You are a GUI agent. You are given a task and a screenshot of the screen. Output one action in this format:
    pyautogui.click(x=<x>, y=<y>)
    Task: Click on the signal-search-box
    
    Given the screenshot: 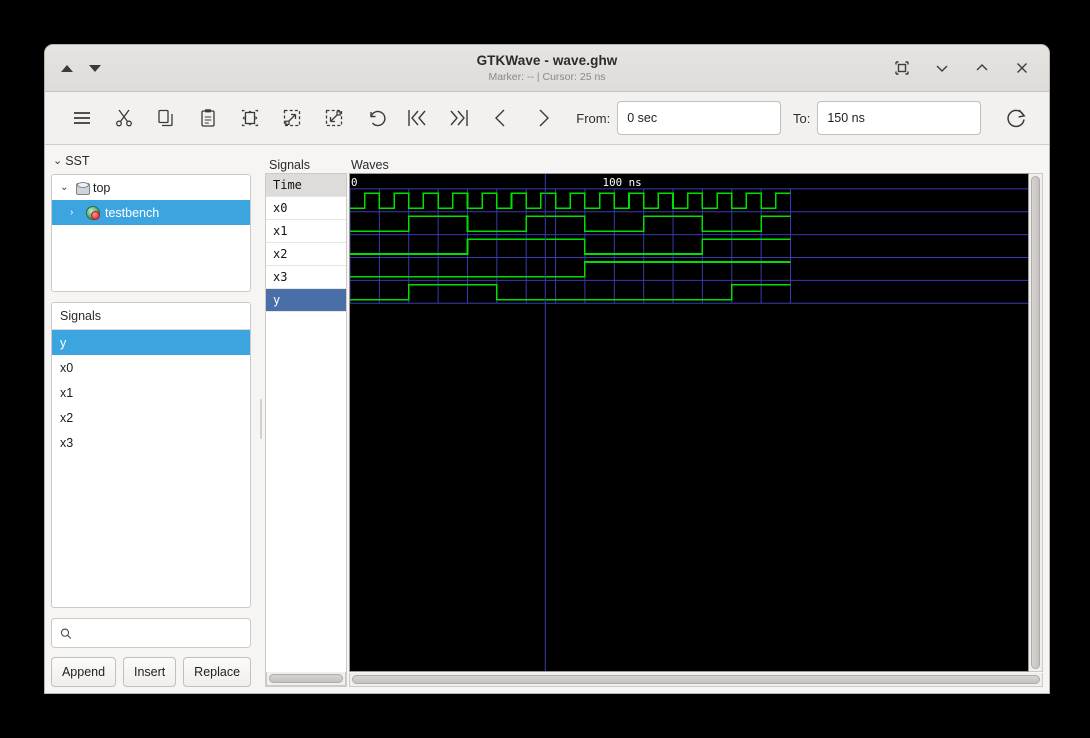 What is the action you would take?
    pyautogui.click(x=151, y=633)
    